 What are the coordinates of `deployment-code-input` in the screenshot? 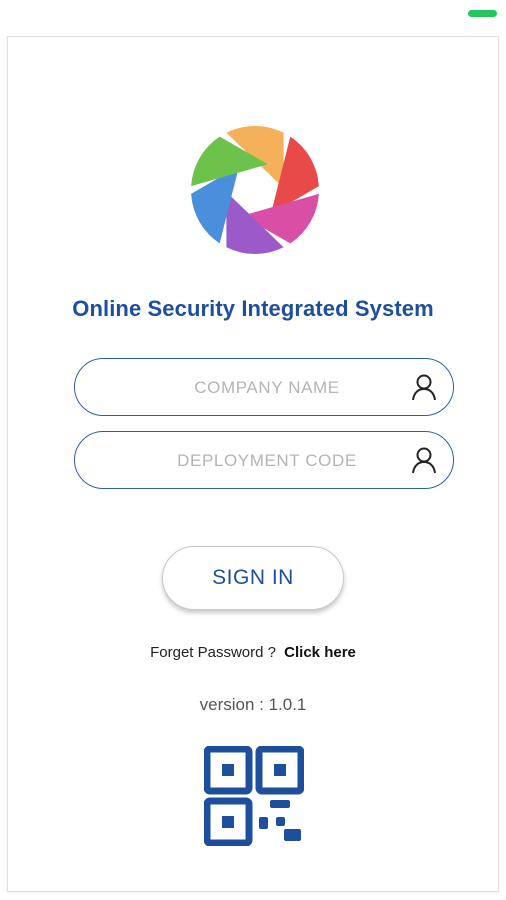 It's located at (267, 460).